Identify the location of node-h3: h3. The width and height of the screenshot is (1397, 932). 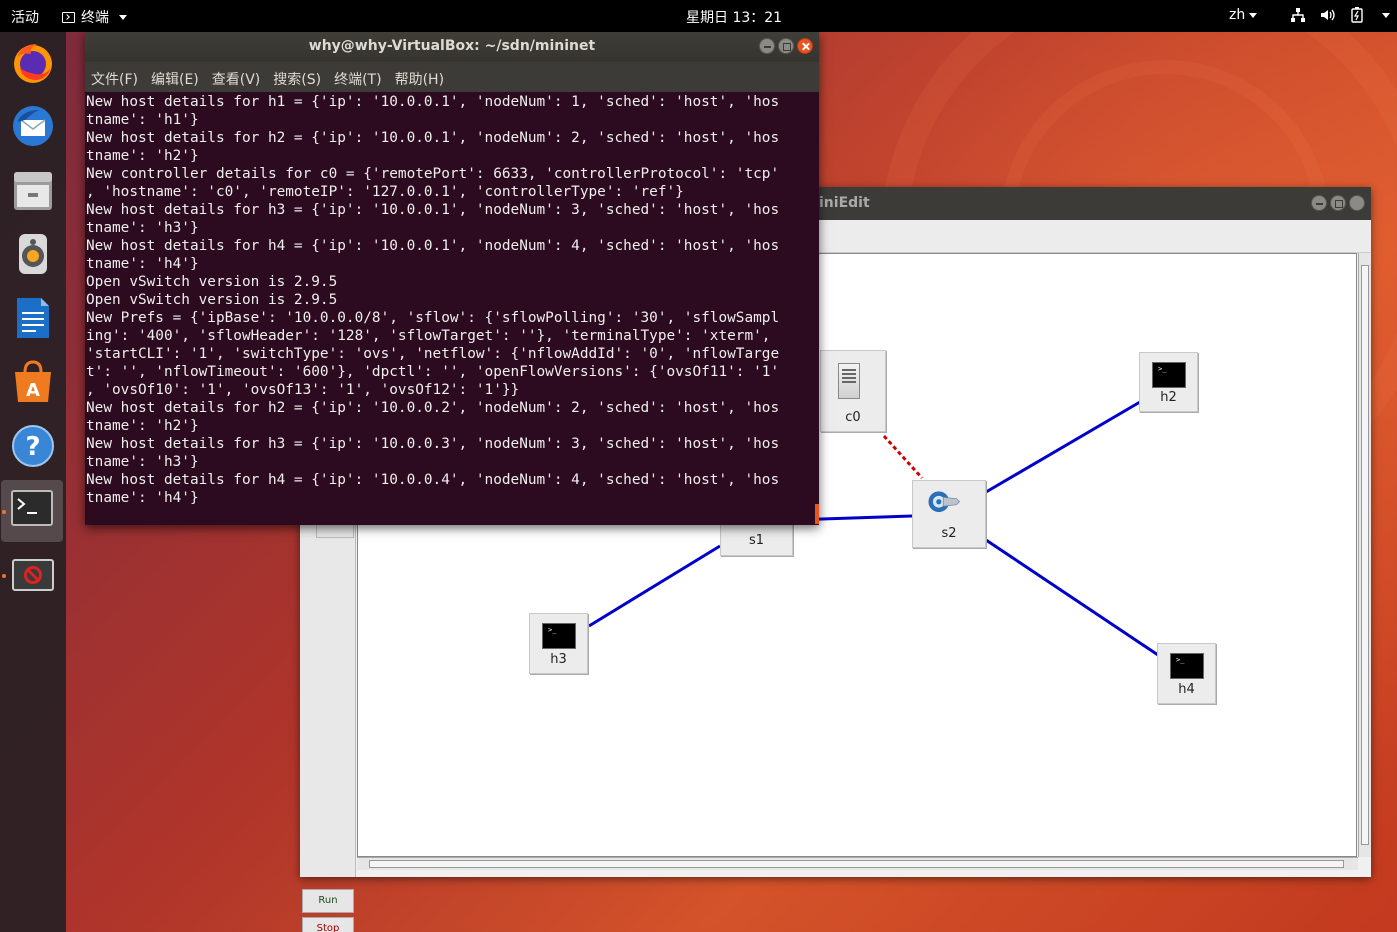
(558, 643).